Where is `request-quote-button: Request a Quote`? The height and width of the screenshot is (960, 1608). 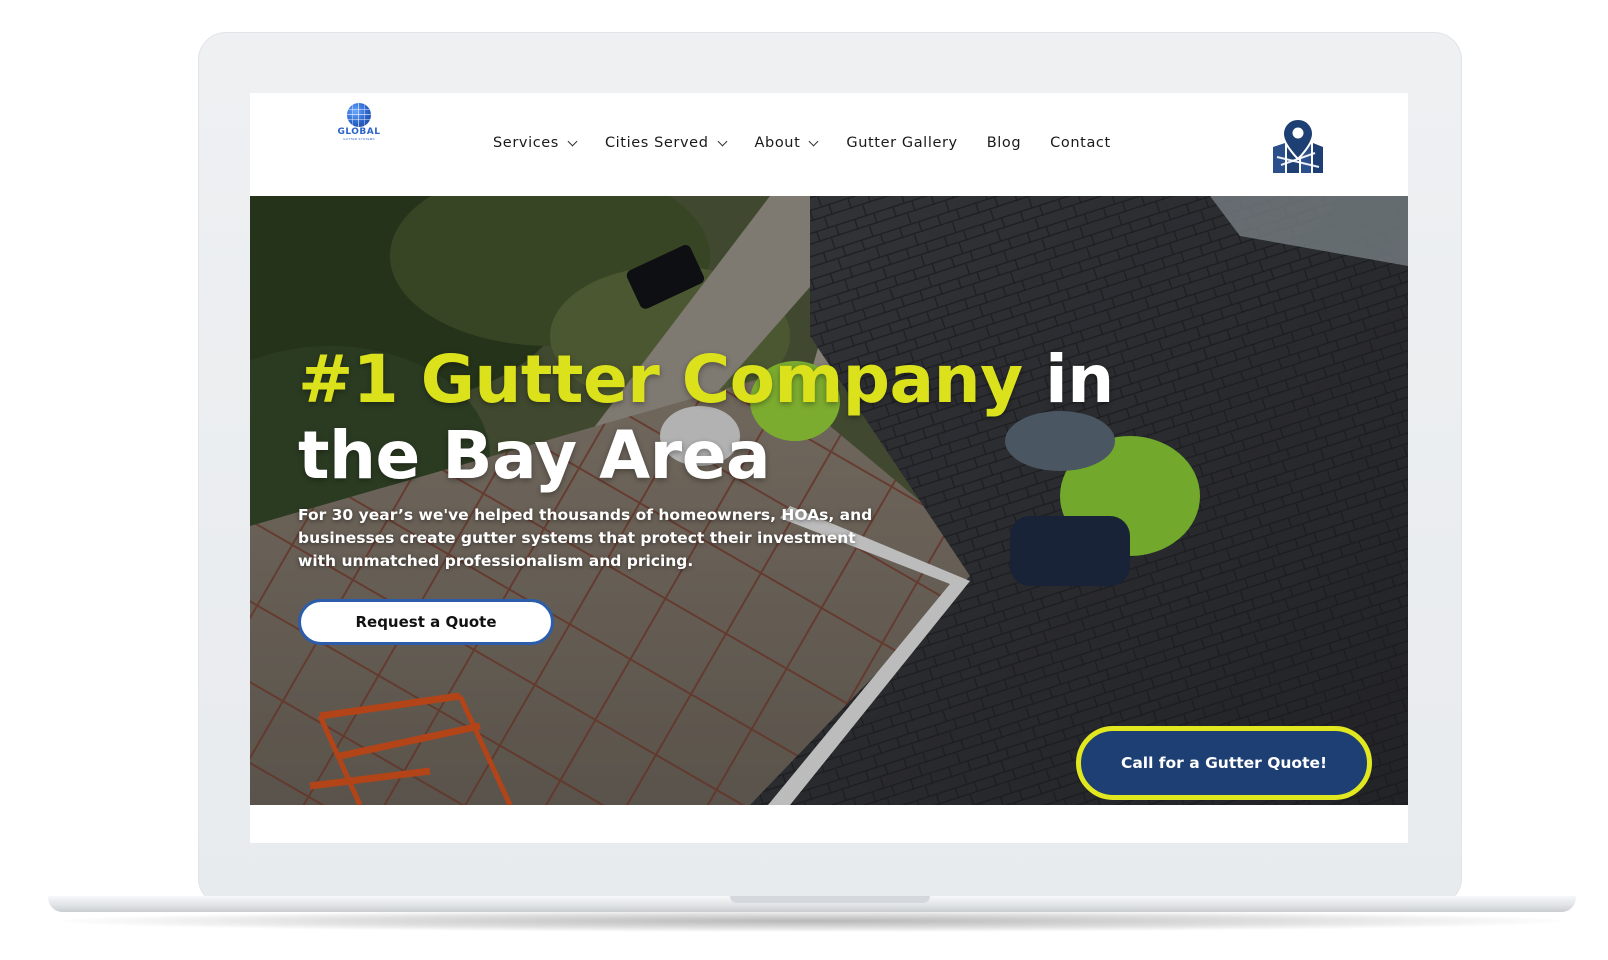 request-quote-button: Request a Quote is located at coordinates (426, 622).